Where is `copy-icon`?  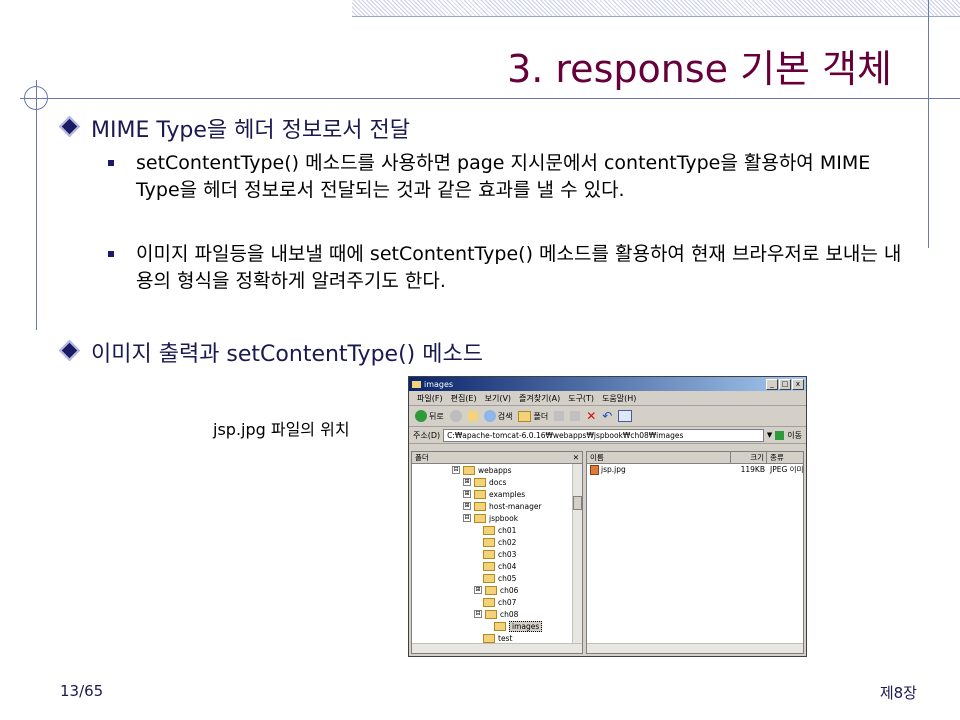 copy-icon is located at coordinates (575, 416).